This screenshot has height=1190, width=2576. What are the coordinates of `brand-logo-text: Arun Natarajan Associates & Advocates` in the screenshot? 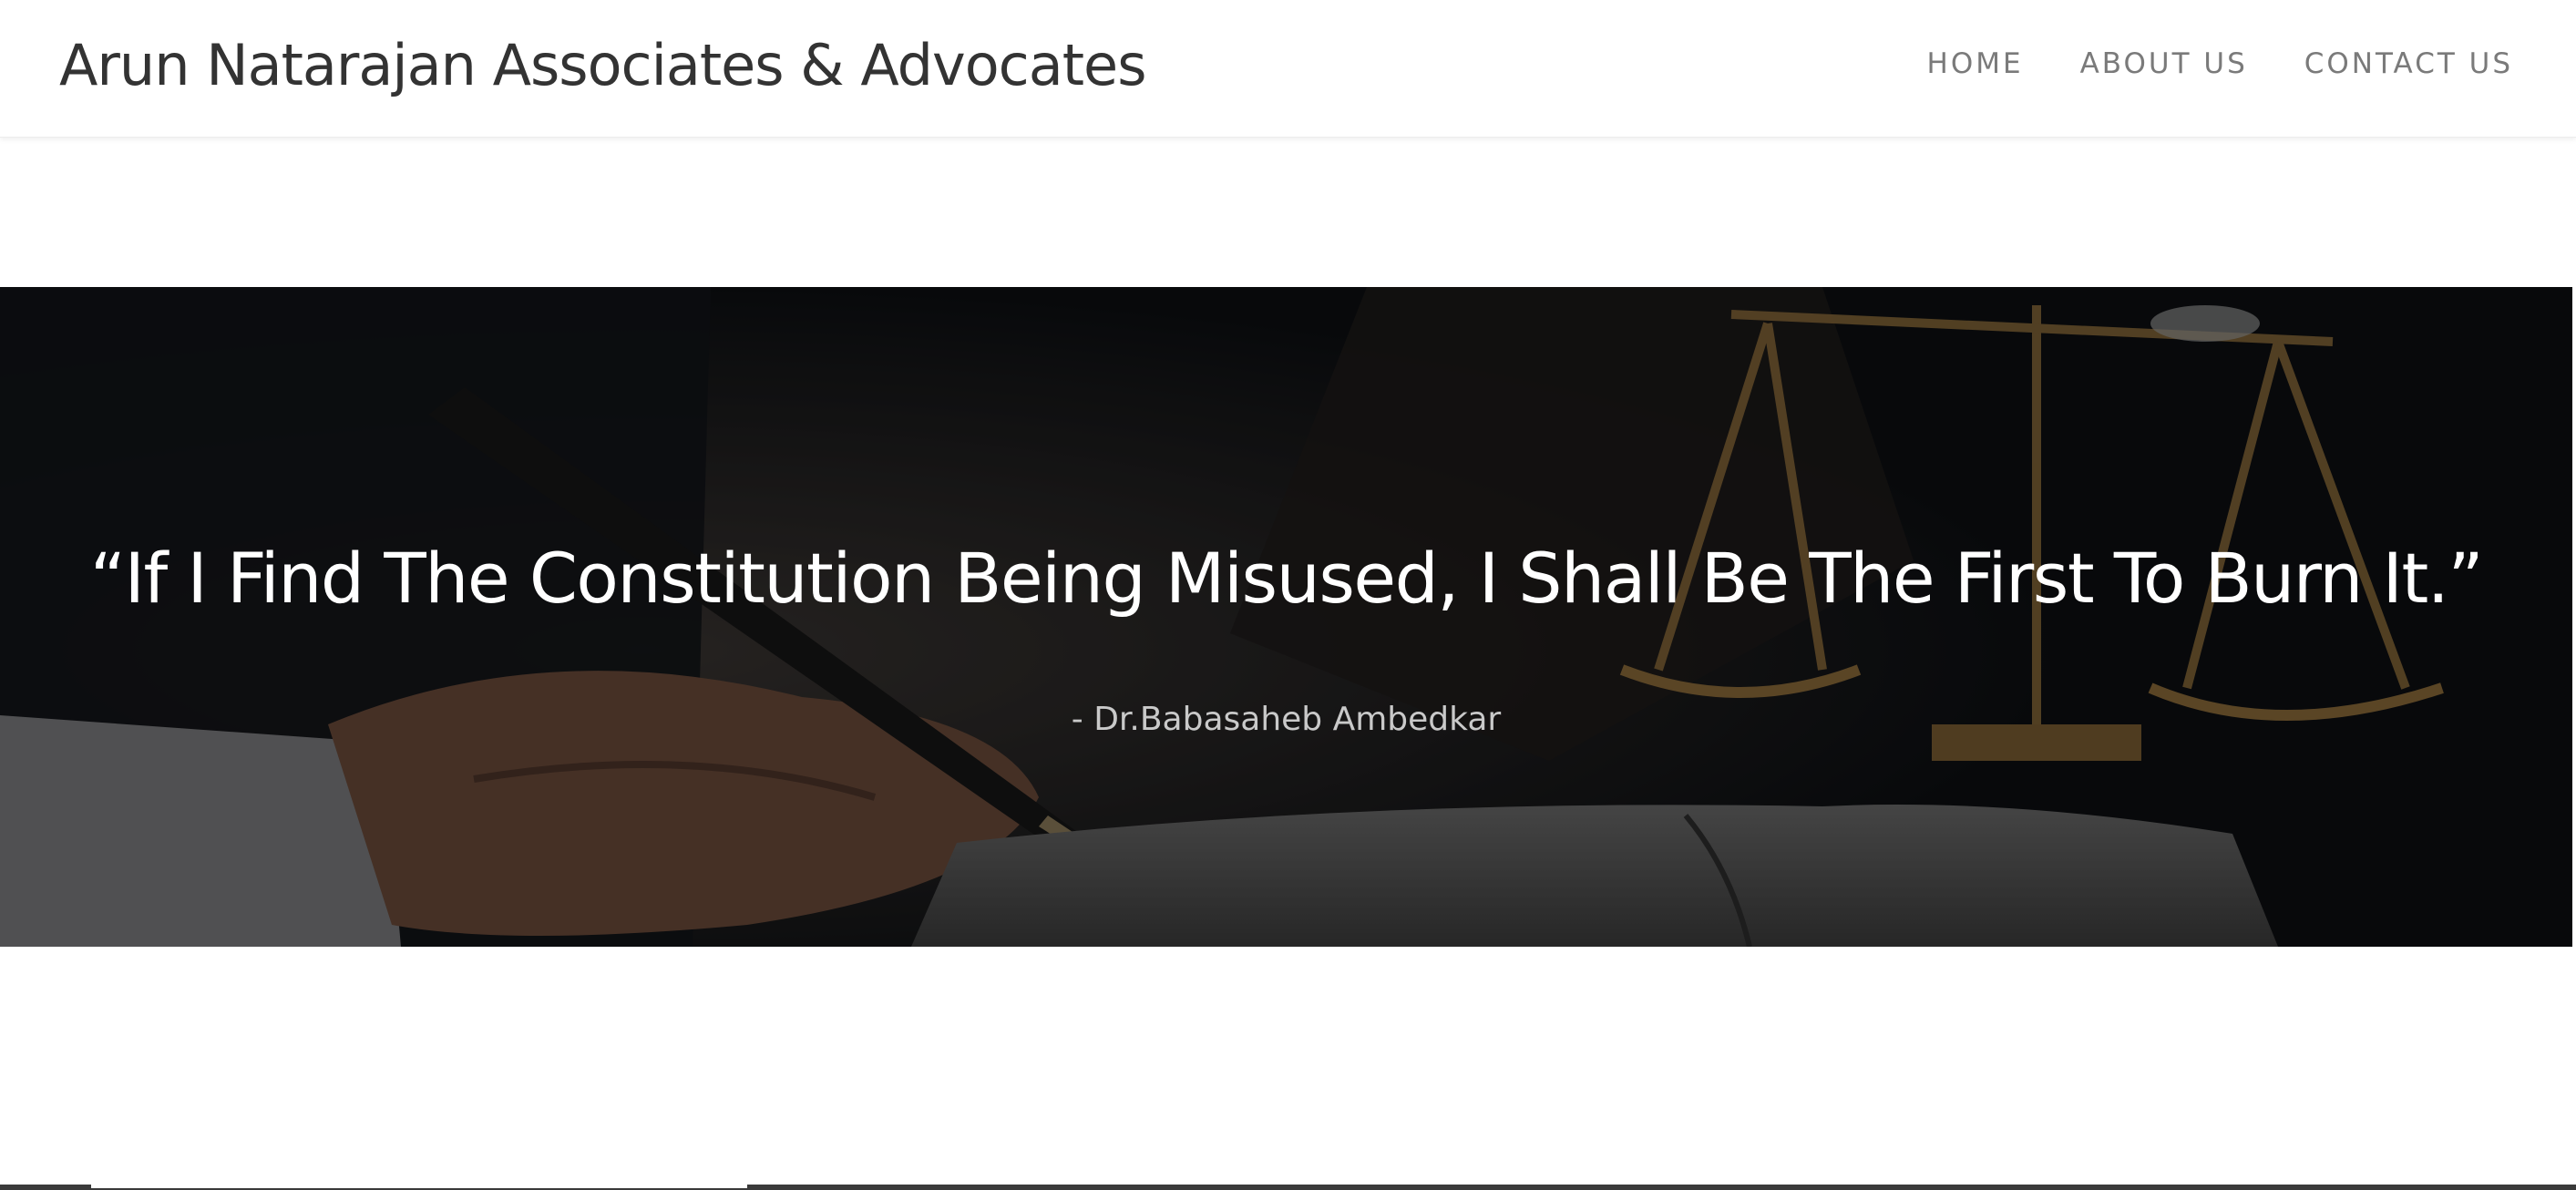 It's located at (603, 66).